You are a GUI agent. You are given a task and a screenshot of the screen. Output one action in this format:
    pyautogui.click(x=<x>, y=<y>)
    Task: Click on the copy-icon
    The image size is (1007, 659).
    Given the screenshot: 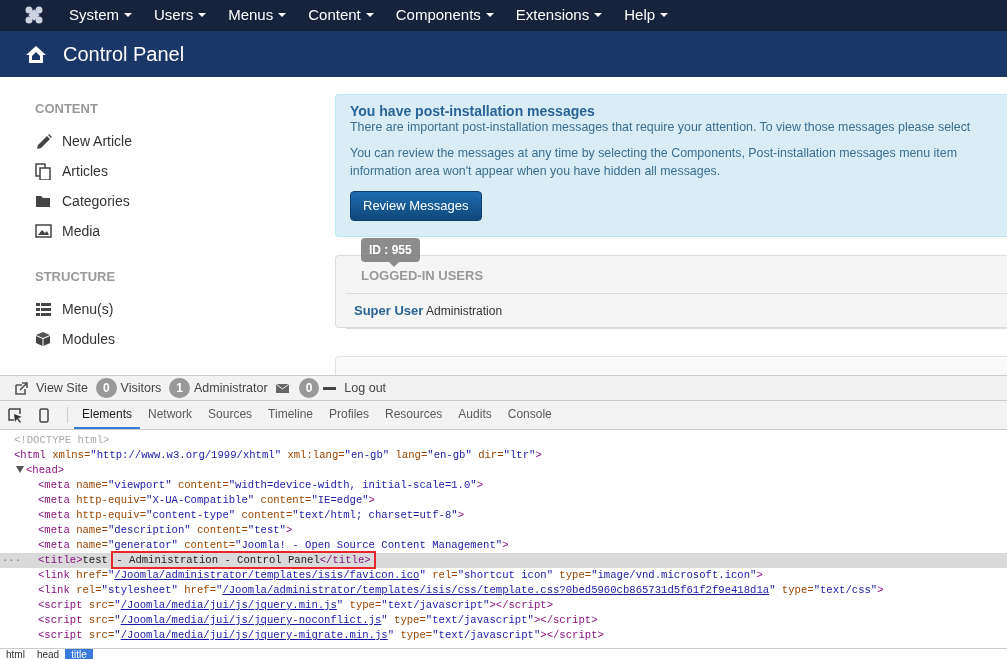 What is the action you would take?
    pyautogui.click(x=43, y=171)
    